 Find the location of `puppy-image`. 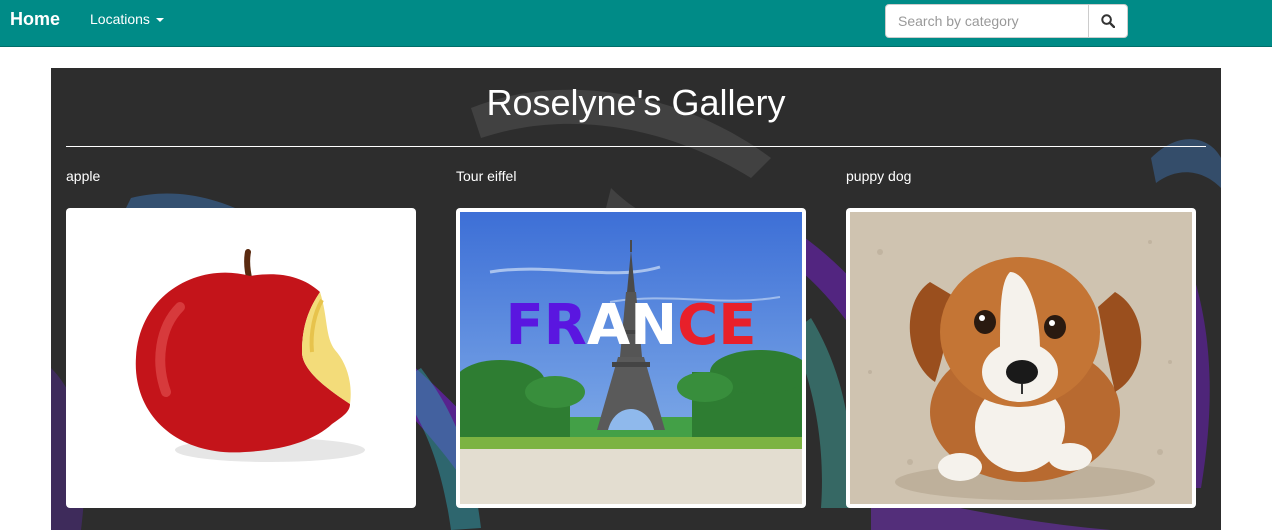

puppy-image is located at coordinates (1021, 358).